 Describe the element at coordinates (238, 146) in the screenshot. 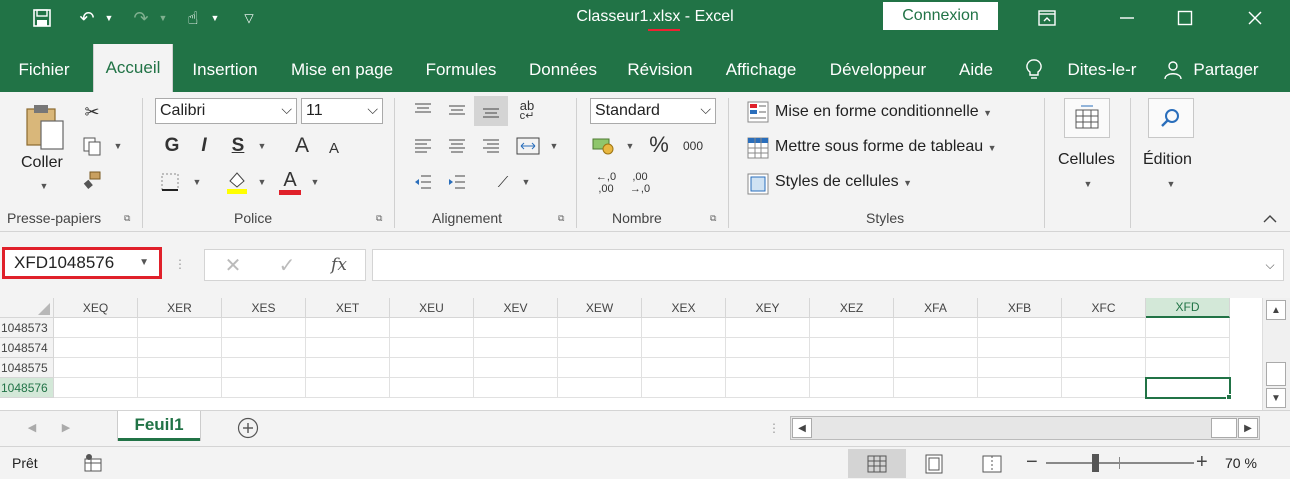

I see `underline-button: S` at that location.